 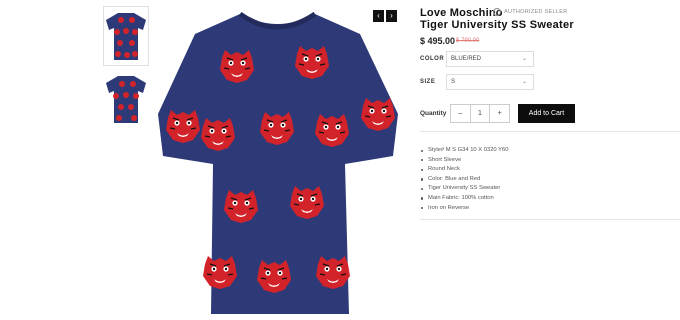 I want to click on thumbnail-back, so click(x=126, y=99).